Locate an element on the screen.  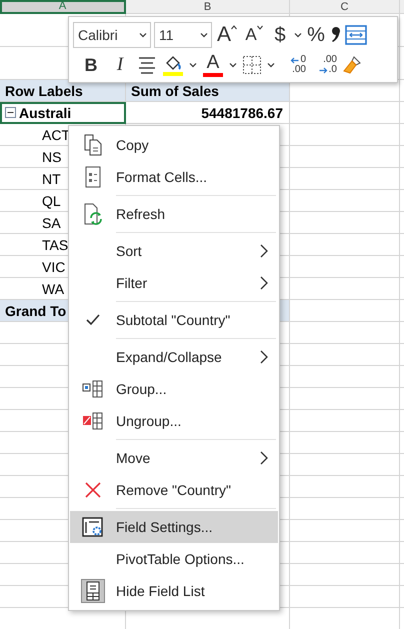
wrap-text-icon is located at coordinates (356, 35).